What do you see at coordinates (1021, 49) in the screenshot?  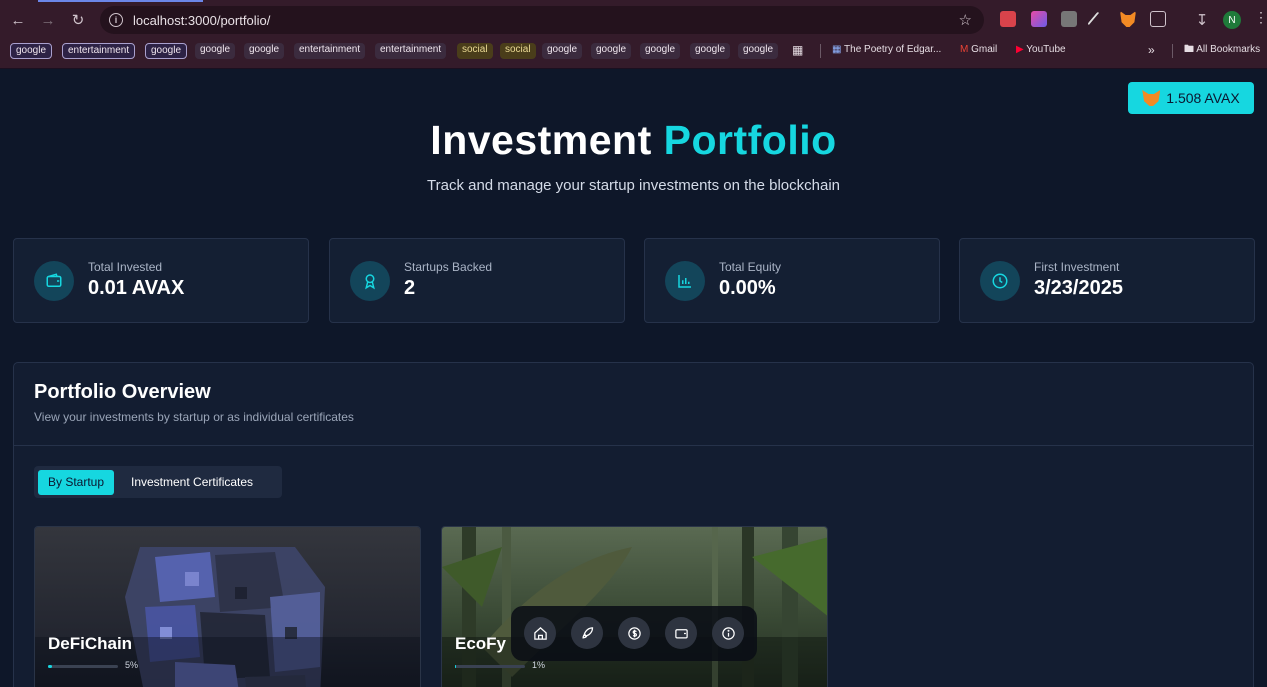 I see `youtube-icon: ▶` at bounding box center [1021, 49].